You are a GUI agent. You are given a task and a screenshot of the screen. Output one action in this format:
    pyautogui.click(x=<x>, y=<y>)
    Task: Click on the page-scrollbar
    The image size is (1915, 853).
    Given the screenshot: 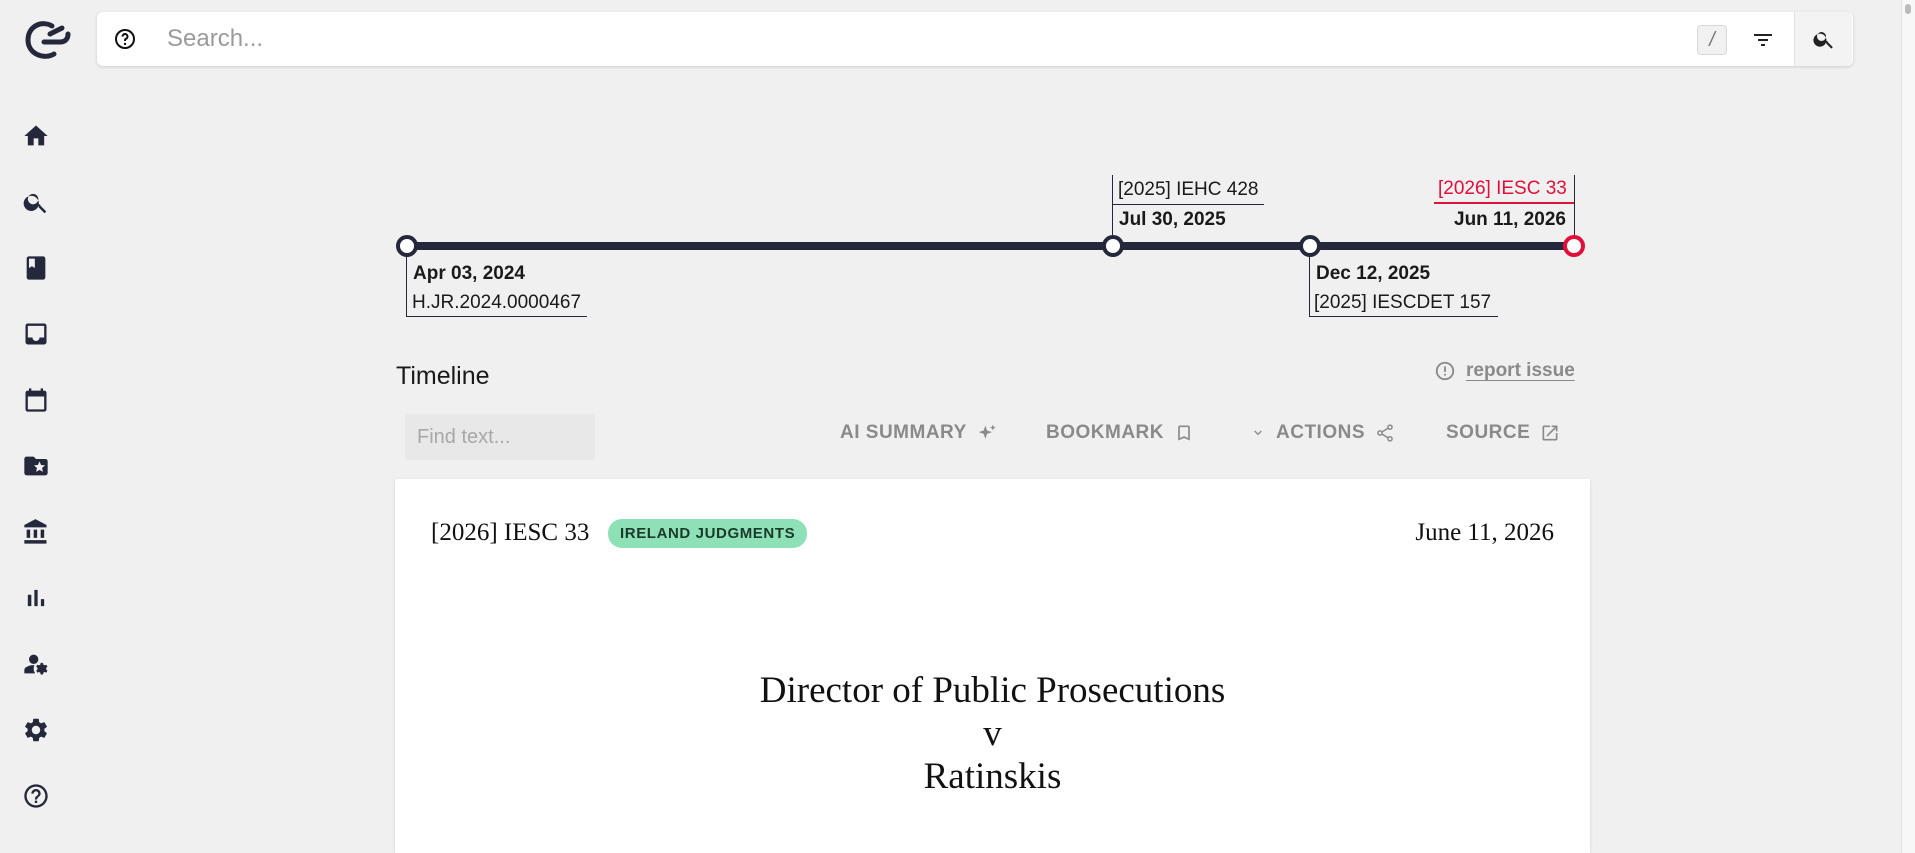 What is the action you would take?
    pyautogui.click(x=1908, y=426)
    